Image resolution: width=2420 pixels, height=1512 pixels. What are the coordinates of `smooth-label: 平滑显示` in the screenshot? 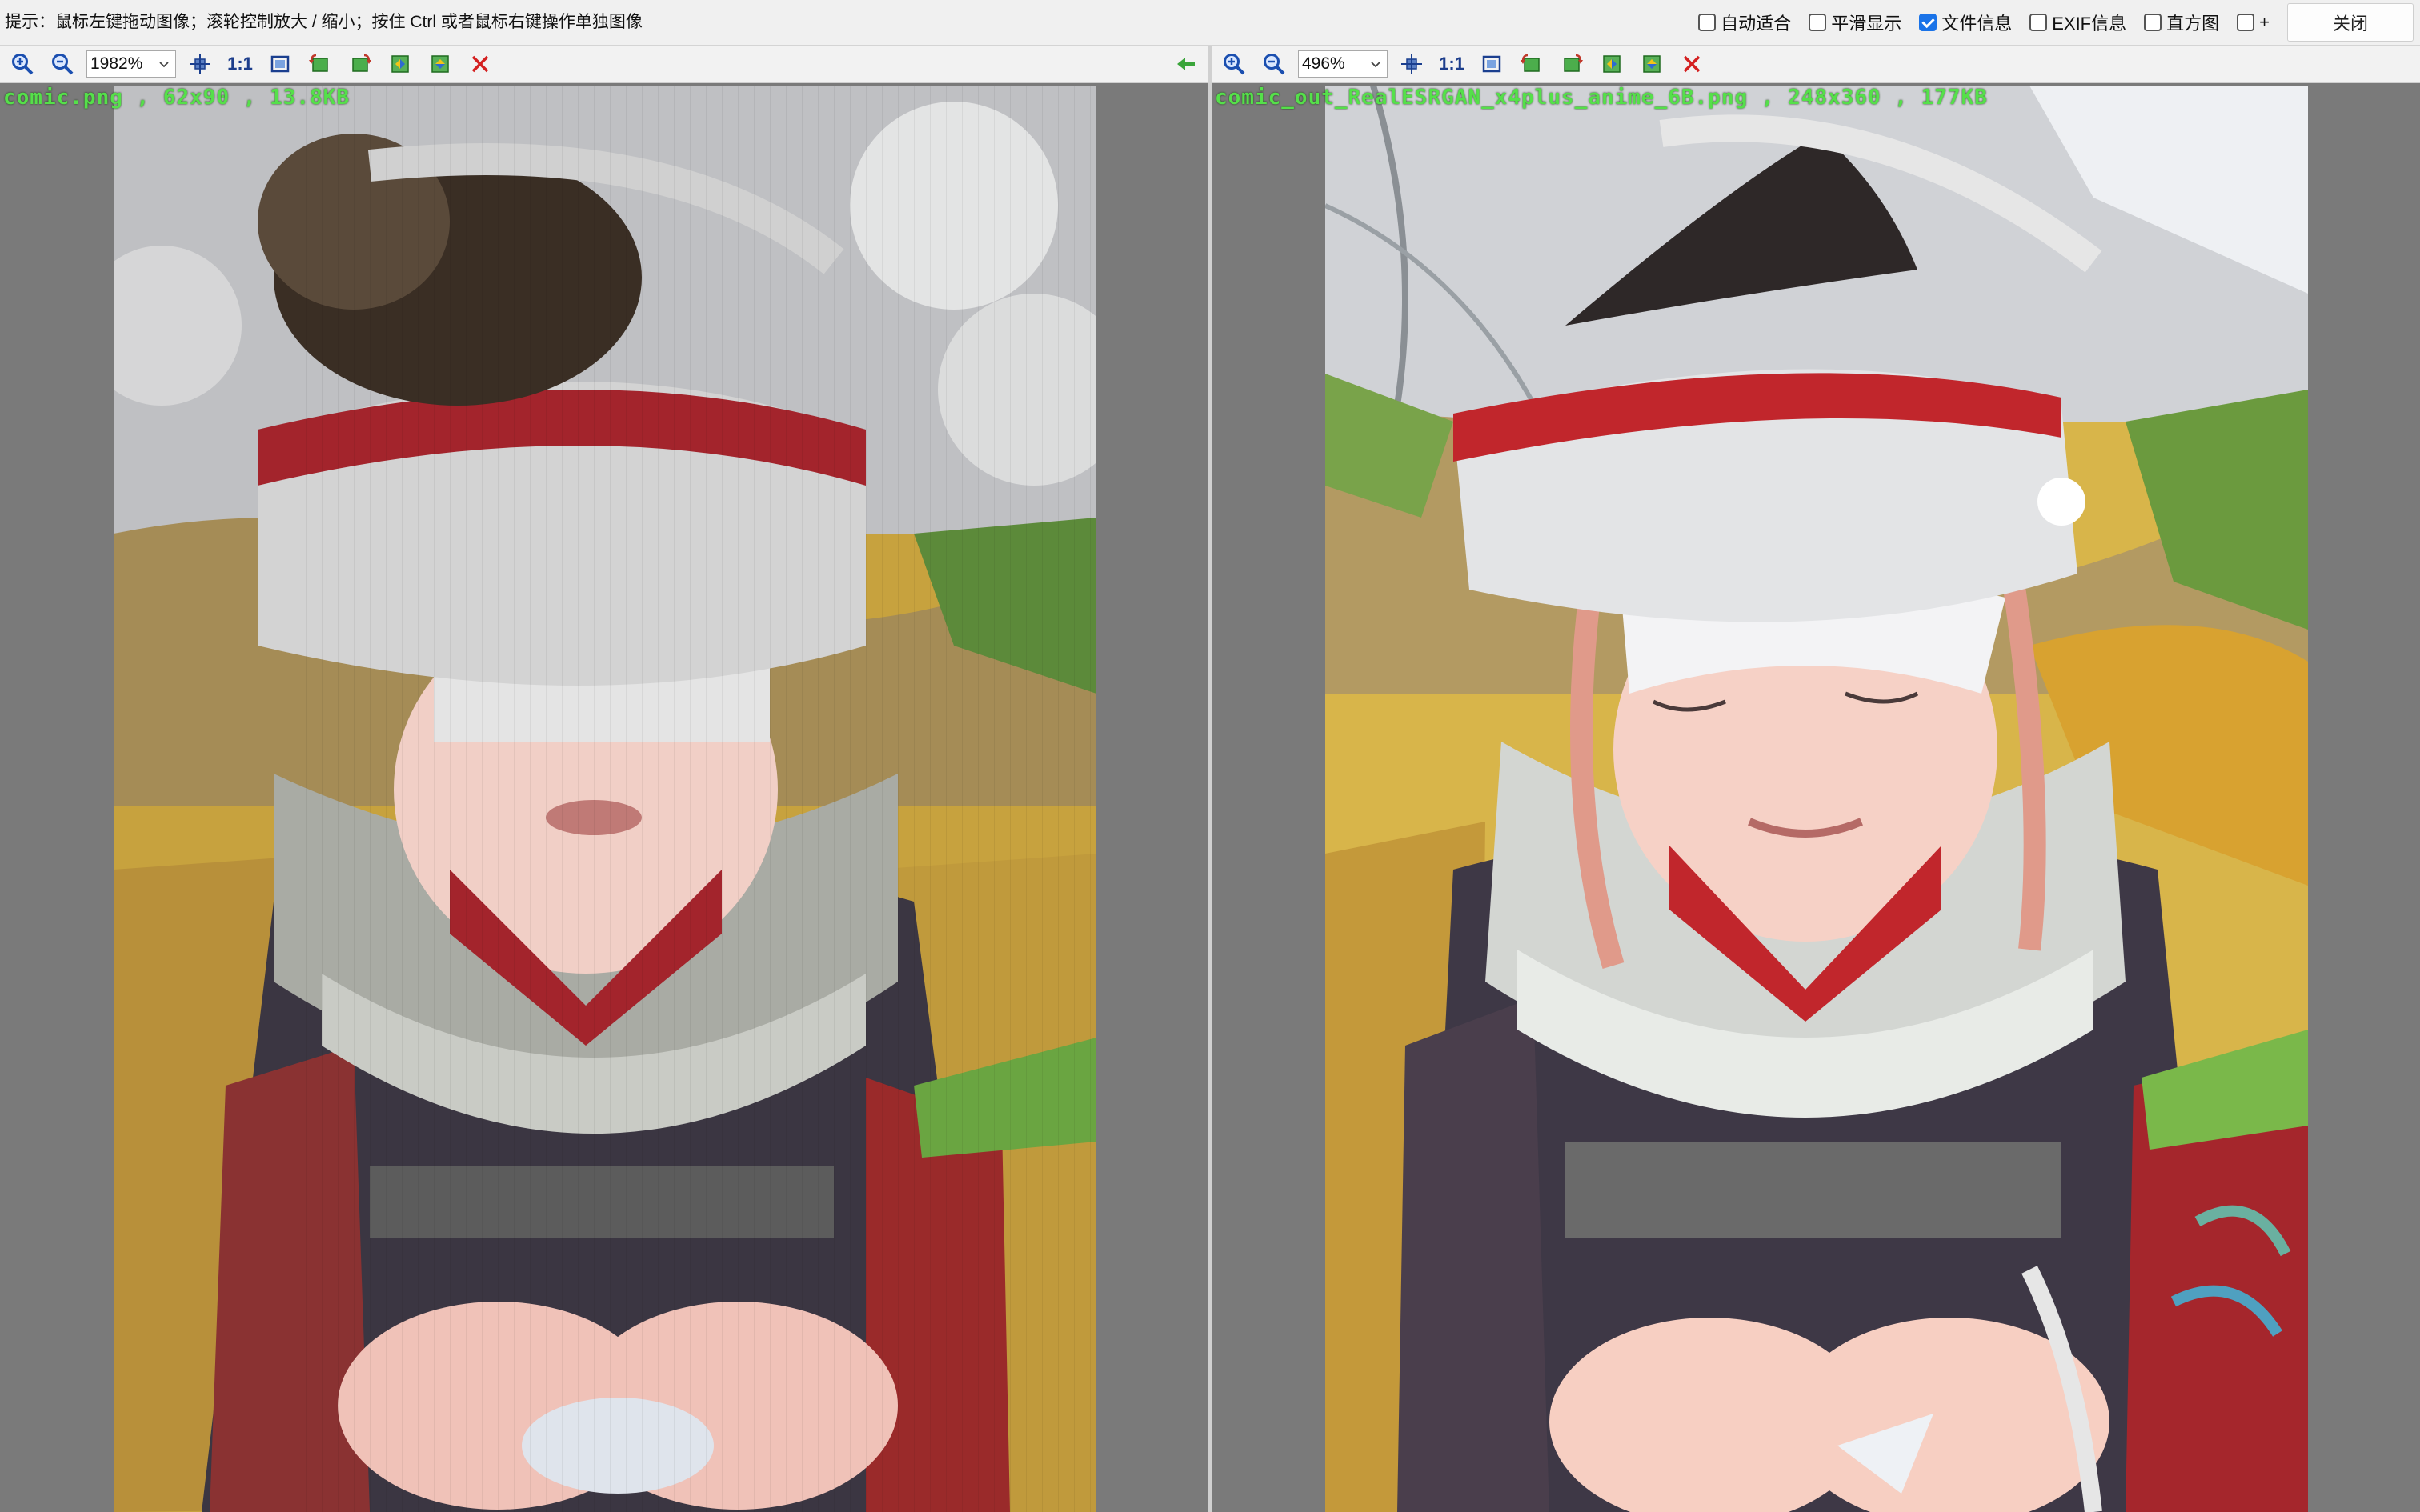 It's located at (1866, 24).